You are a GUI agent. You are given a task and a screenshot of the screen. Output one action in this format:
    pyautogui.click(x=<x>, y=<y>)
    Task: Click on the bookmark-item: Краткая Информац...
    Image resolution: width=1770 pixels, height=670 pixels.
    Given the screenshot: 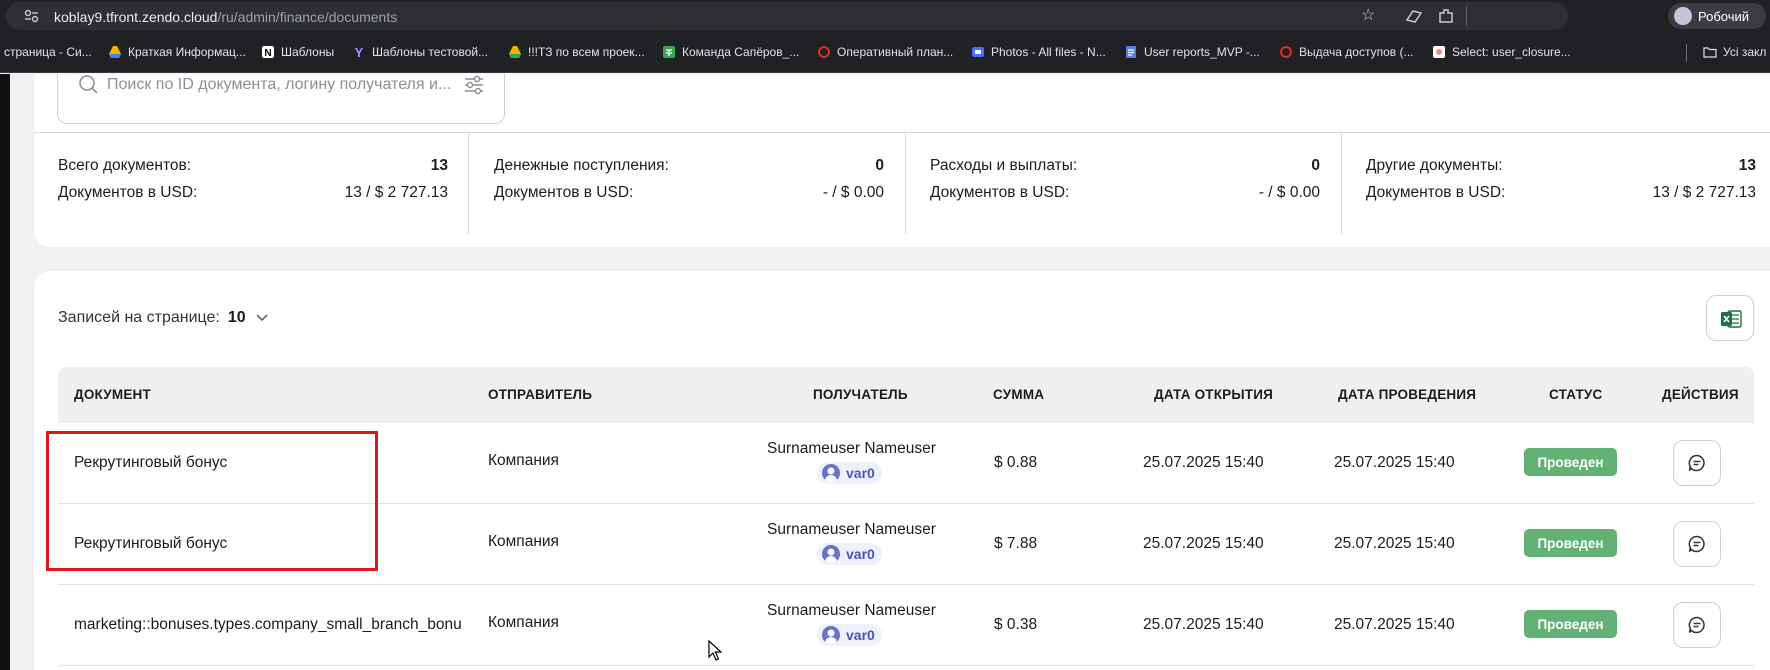 What is the action you would take?
    pyautogui.click(x=177, y=52)
    